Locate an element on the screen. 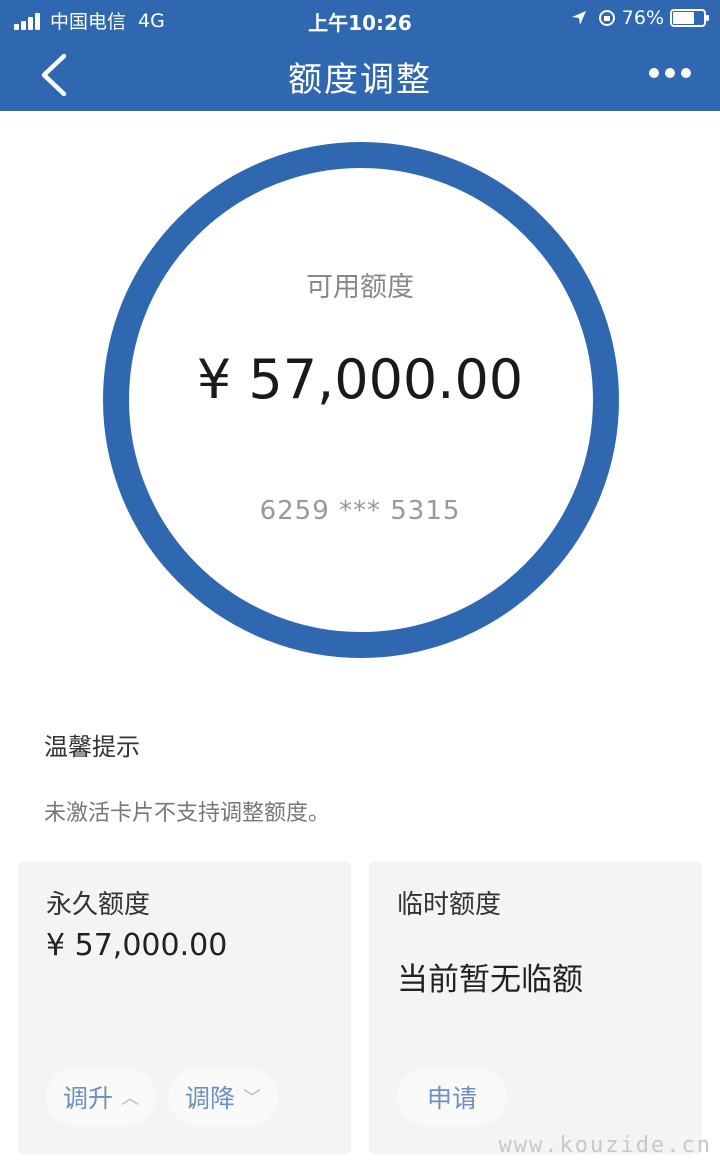  battery-percent: 76% is located at coordinates (642, 18).